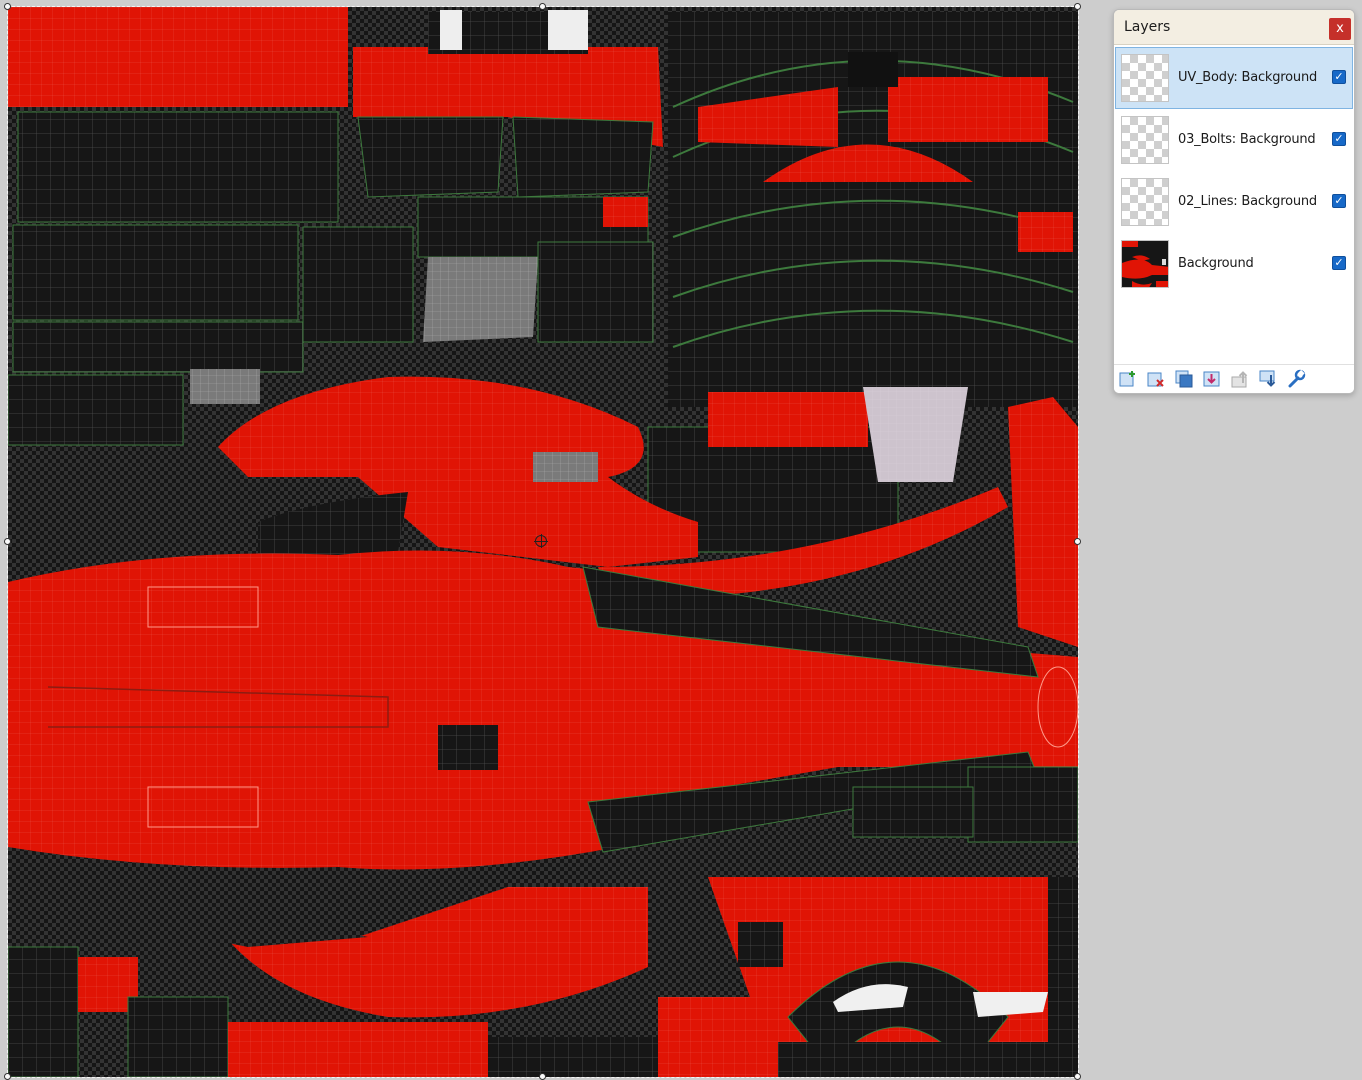  I want to click on layer-row-uv-body: UV_Body: Background ✓, so click(1234, 78).